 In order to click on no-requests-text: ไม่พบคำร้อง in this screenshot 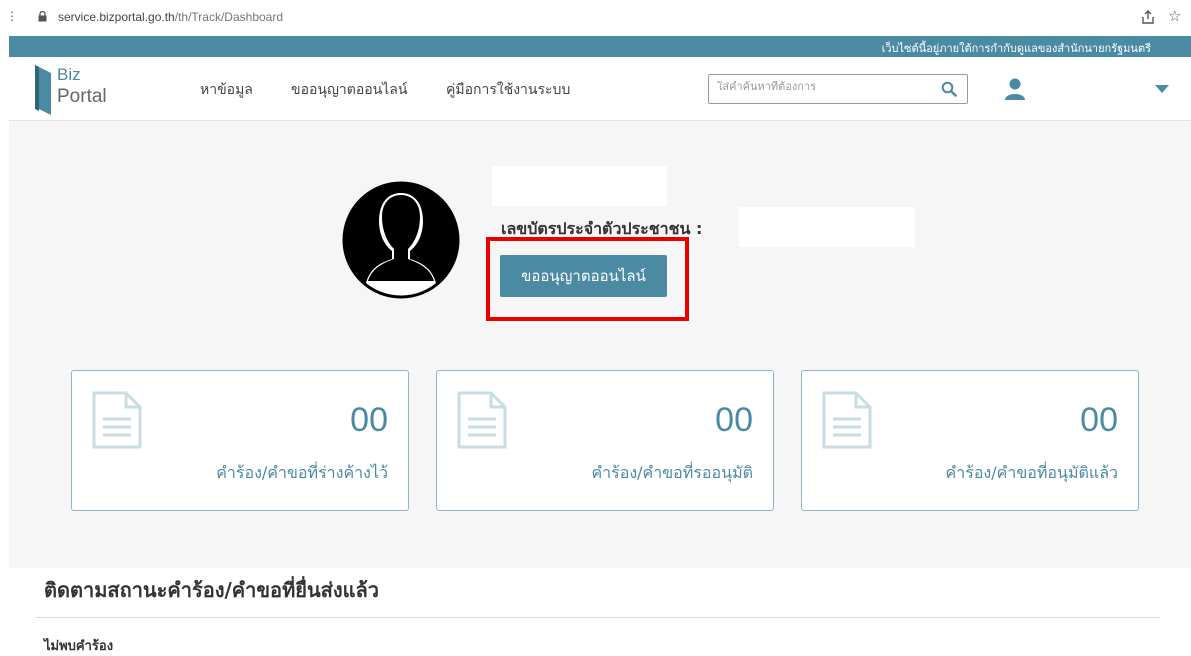, I will do `click(79, 646)`.